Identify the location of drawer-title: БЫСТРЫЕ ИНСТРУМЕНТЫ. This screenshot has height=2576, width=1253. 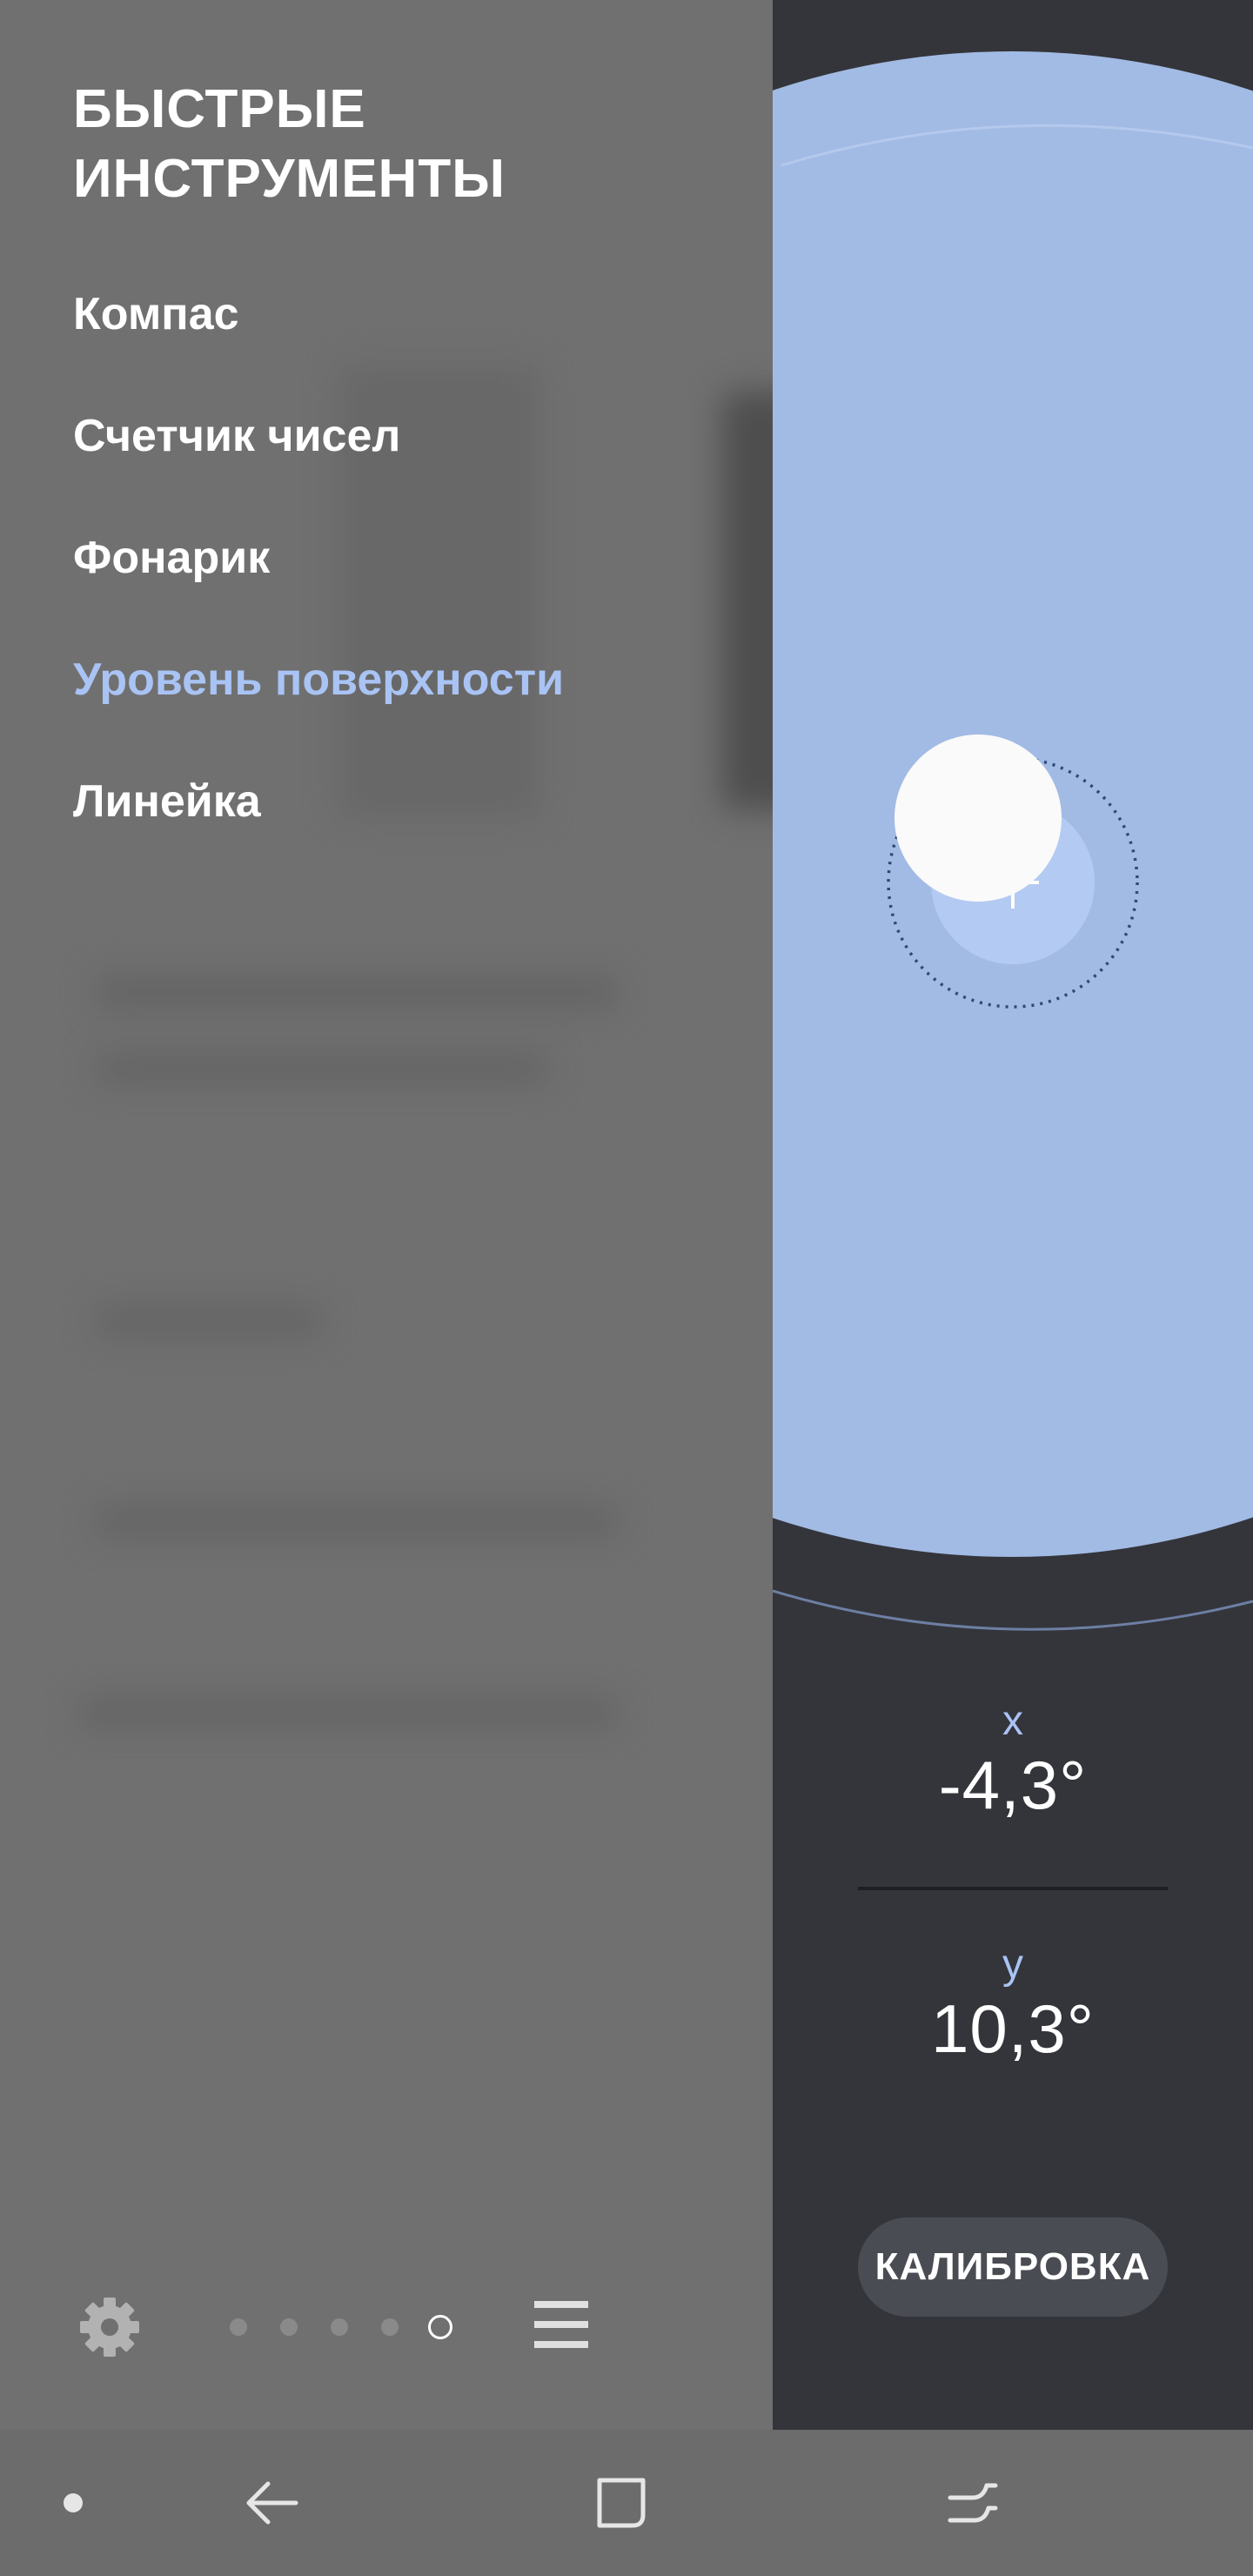
(386, 145).